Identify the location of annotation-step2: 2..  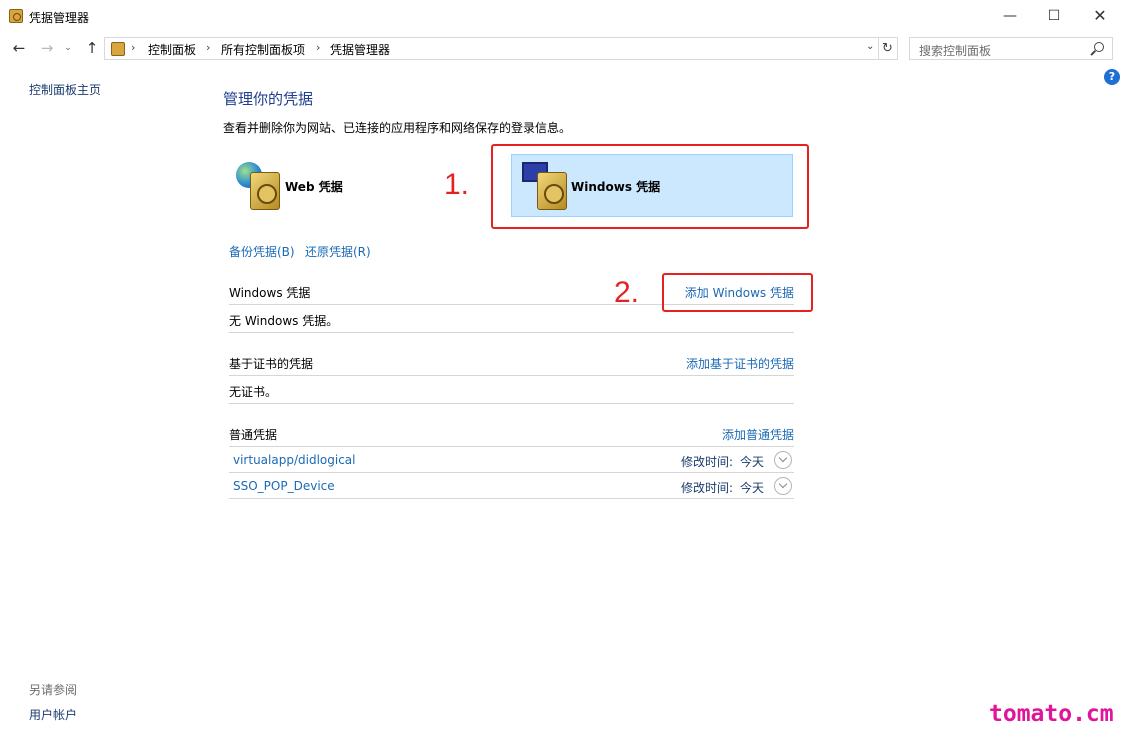
(627, 292).